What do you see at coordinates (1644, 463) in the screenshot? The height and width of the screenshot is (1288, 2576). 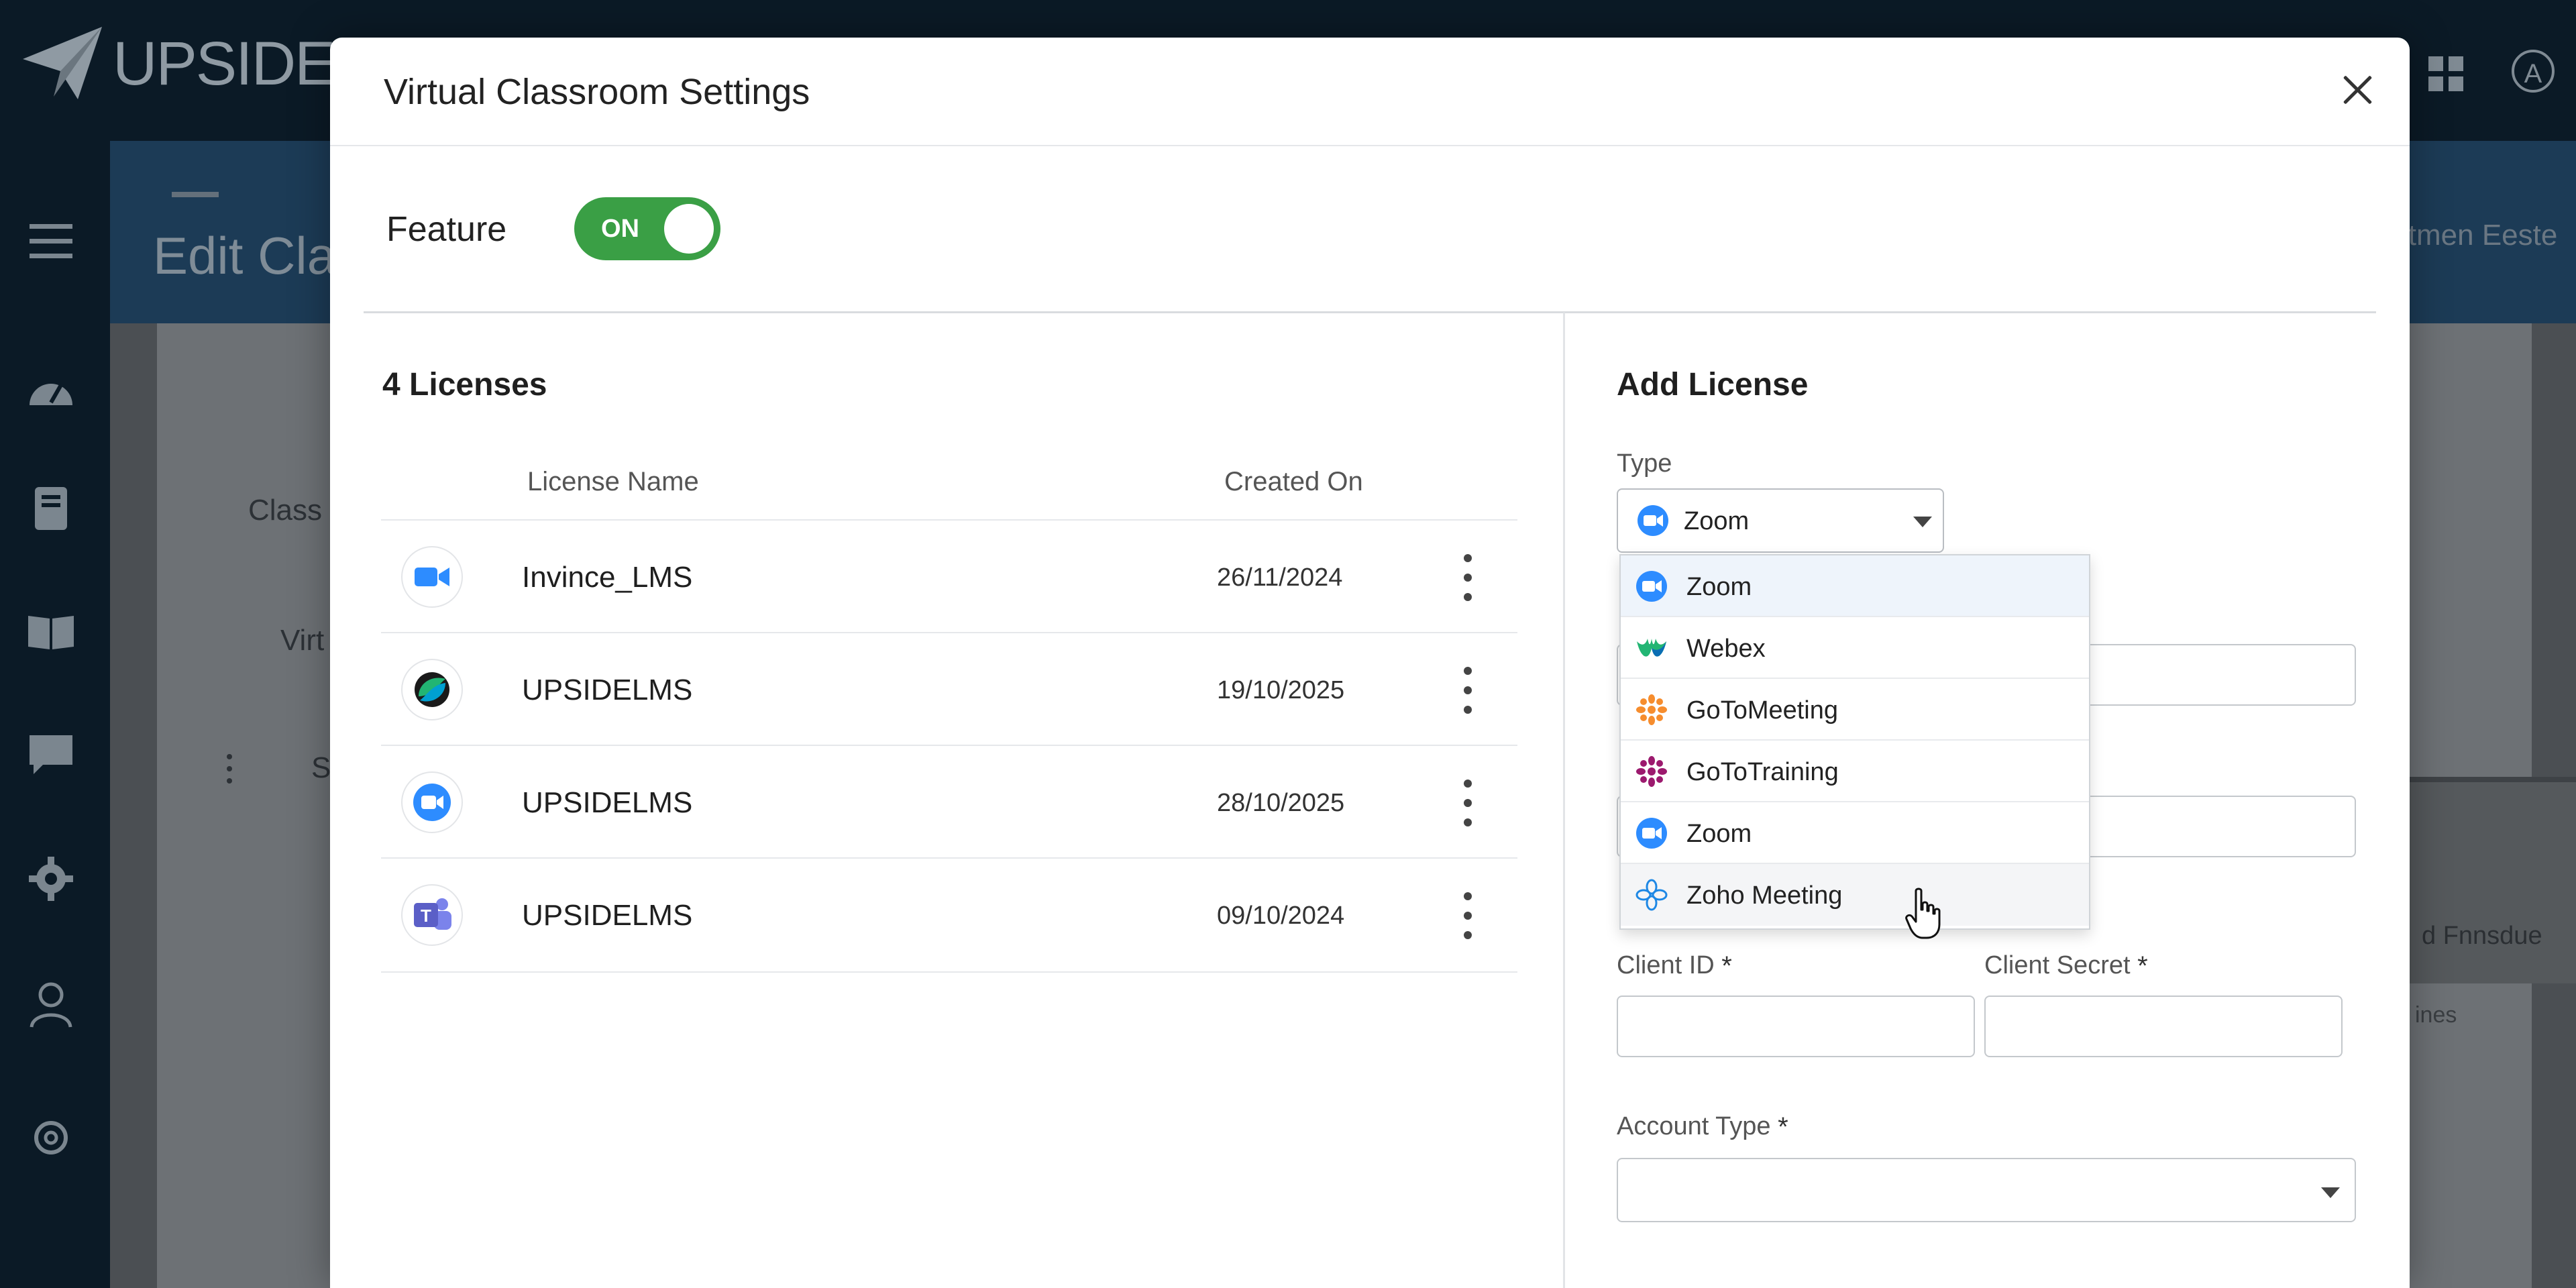 I see `type-label: Type` at bounding box center [1644, 463].